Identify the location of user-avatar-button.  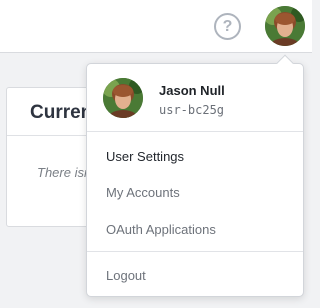
(285, 26).